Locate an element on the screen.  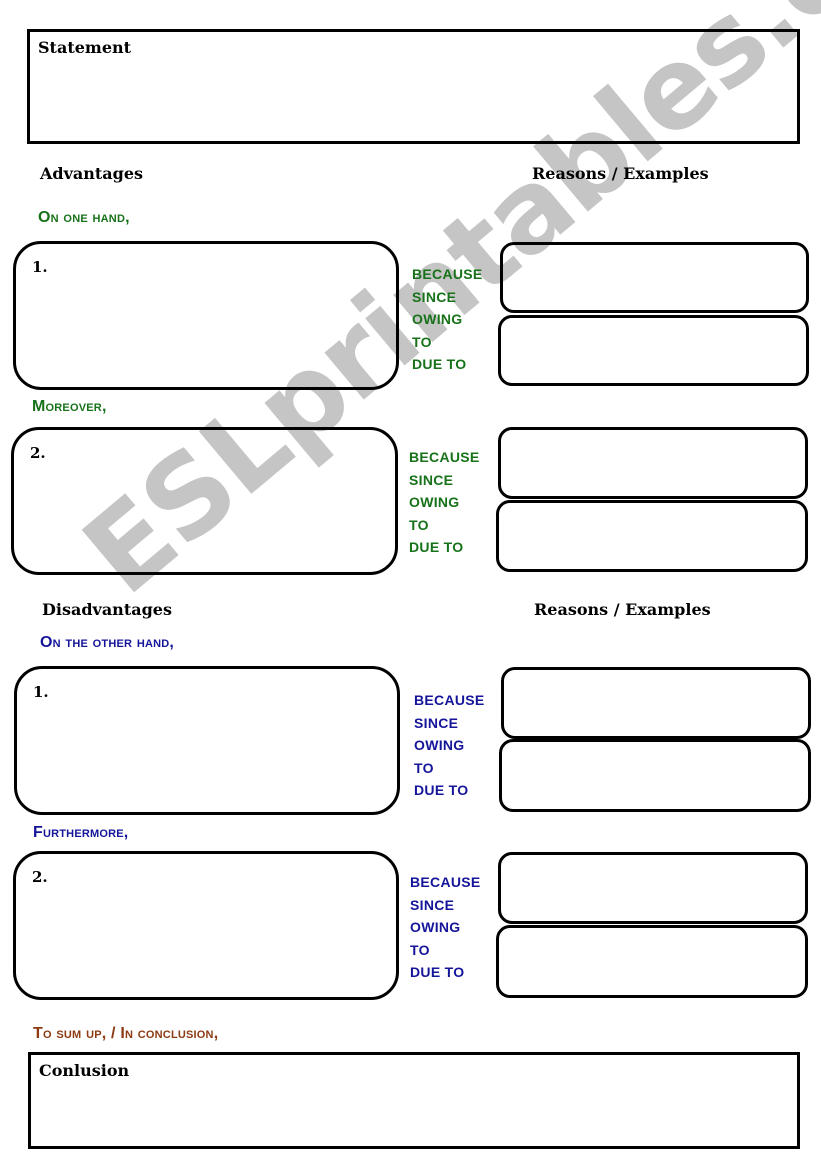
advantage-2-intro: Moreover, is located at coordinates (69, 406).